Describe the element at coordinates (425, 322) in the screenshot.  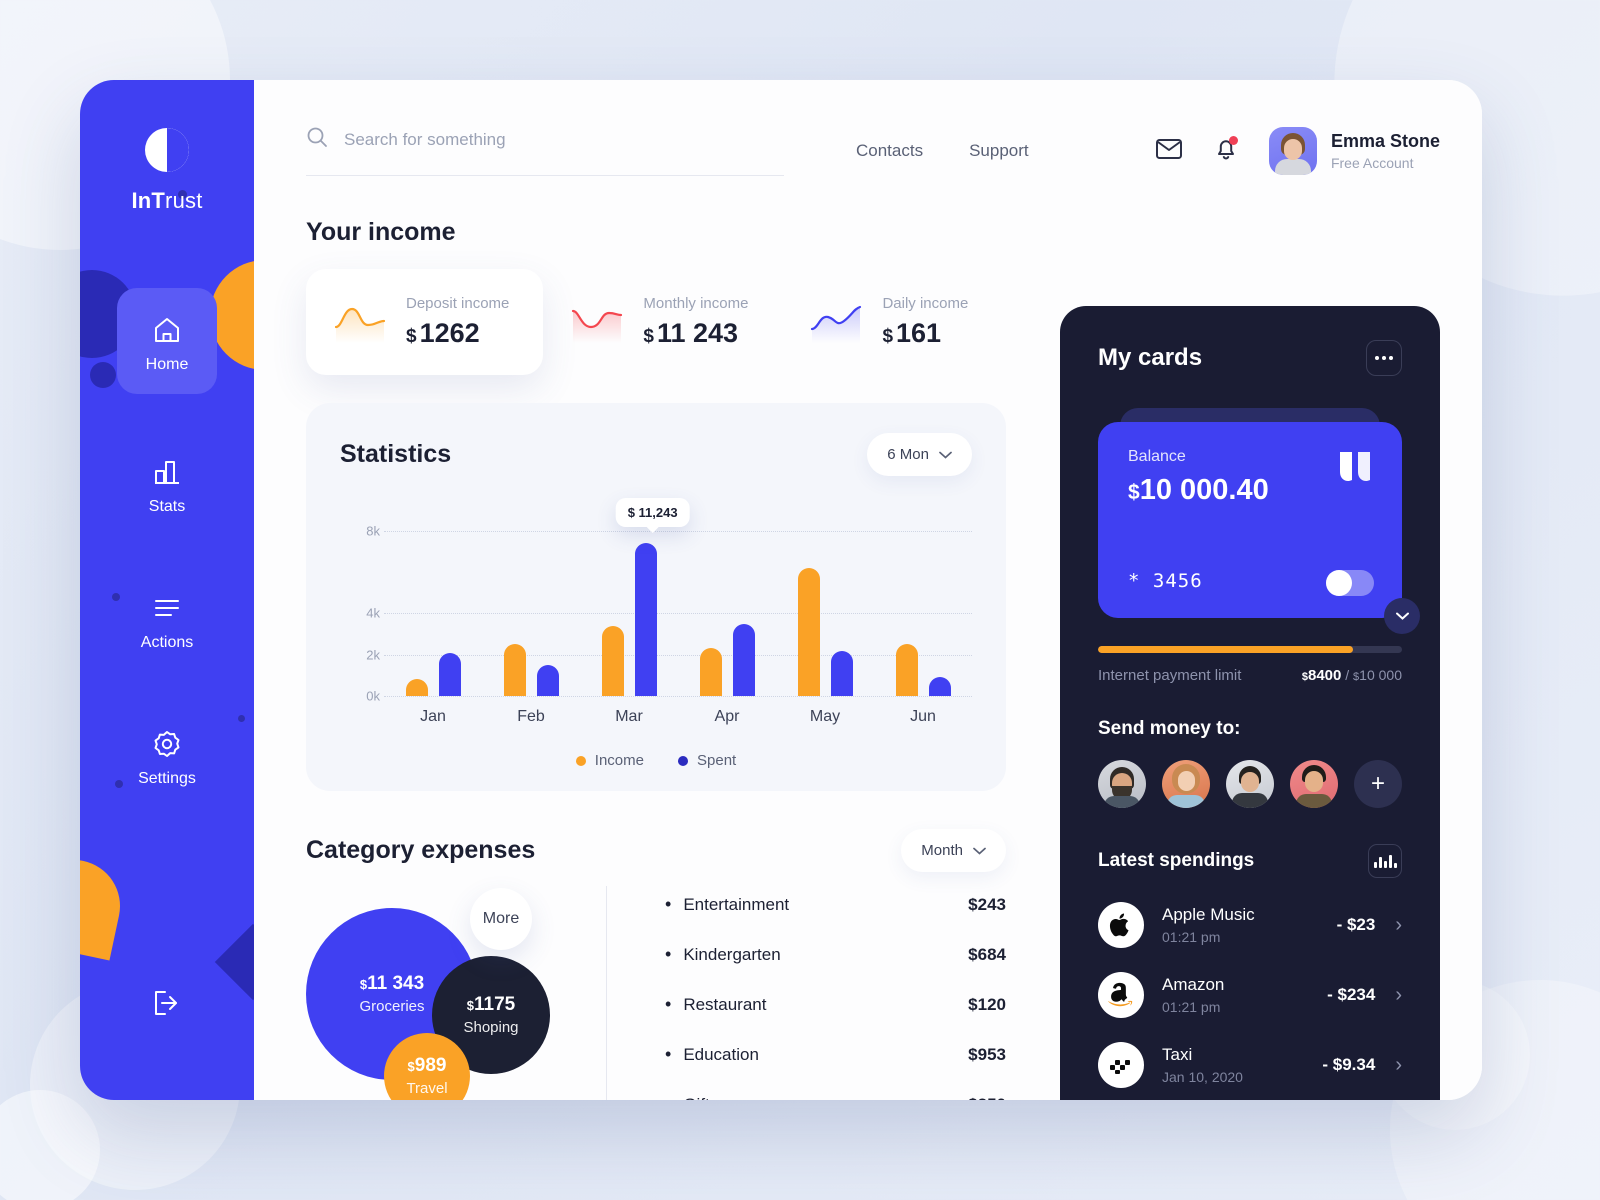
I see `income-card-deposit: Deposit income $1262` at that location.